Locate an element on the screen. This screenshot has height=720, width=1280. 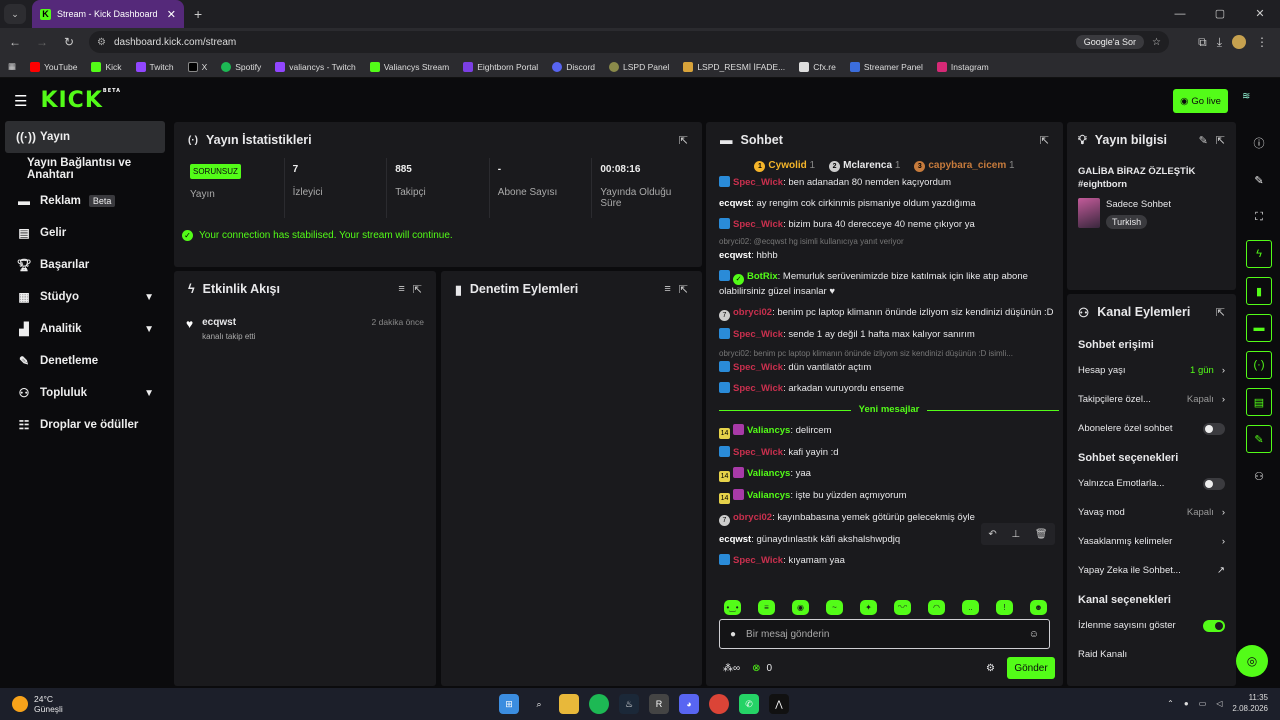
tab-search-button: ⌄ is located at coordinates (15, 14).